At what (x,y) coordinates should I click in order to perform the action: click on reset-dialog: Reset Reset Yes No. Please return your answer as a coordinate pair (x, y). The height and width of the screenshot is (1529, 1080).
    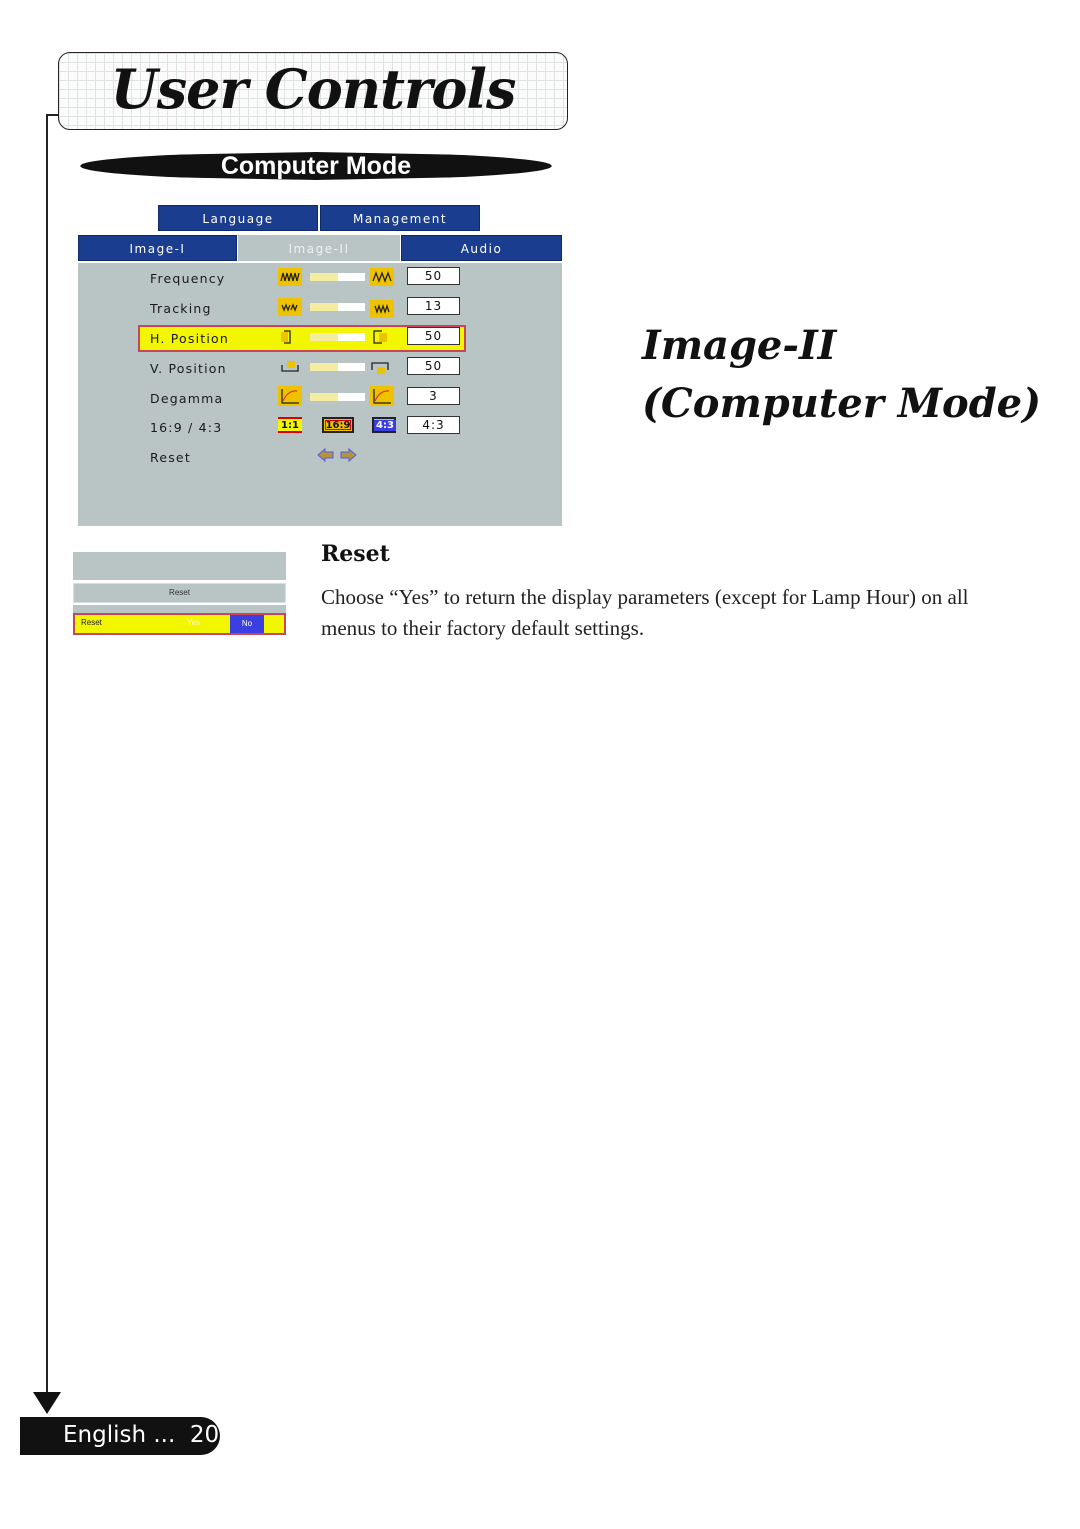
    Looking at the image, I should click on (179, 594).